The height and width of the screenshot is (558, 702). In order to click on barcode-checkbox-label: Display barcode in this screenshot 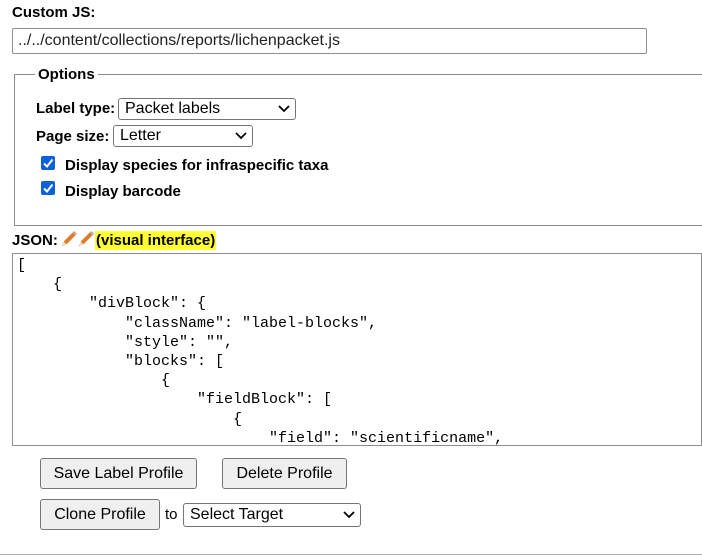, I will do `click(123, 191)`.